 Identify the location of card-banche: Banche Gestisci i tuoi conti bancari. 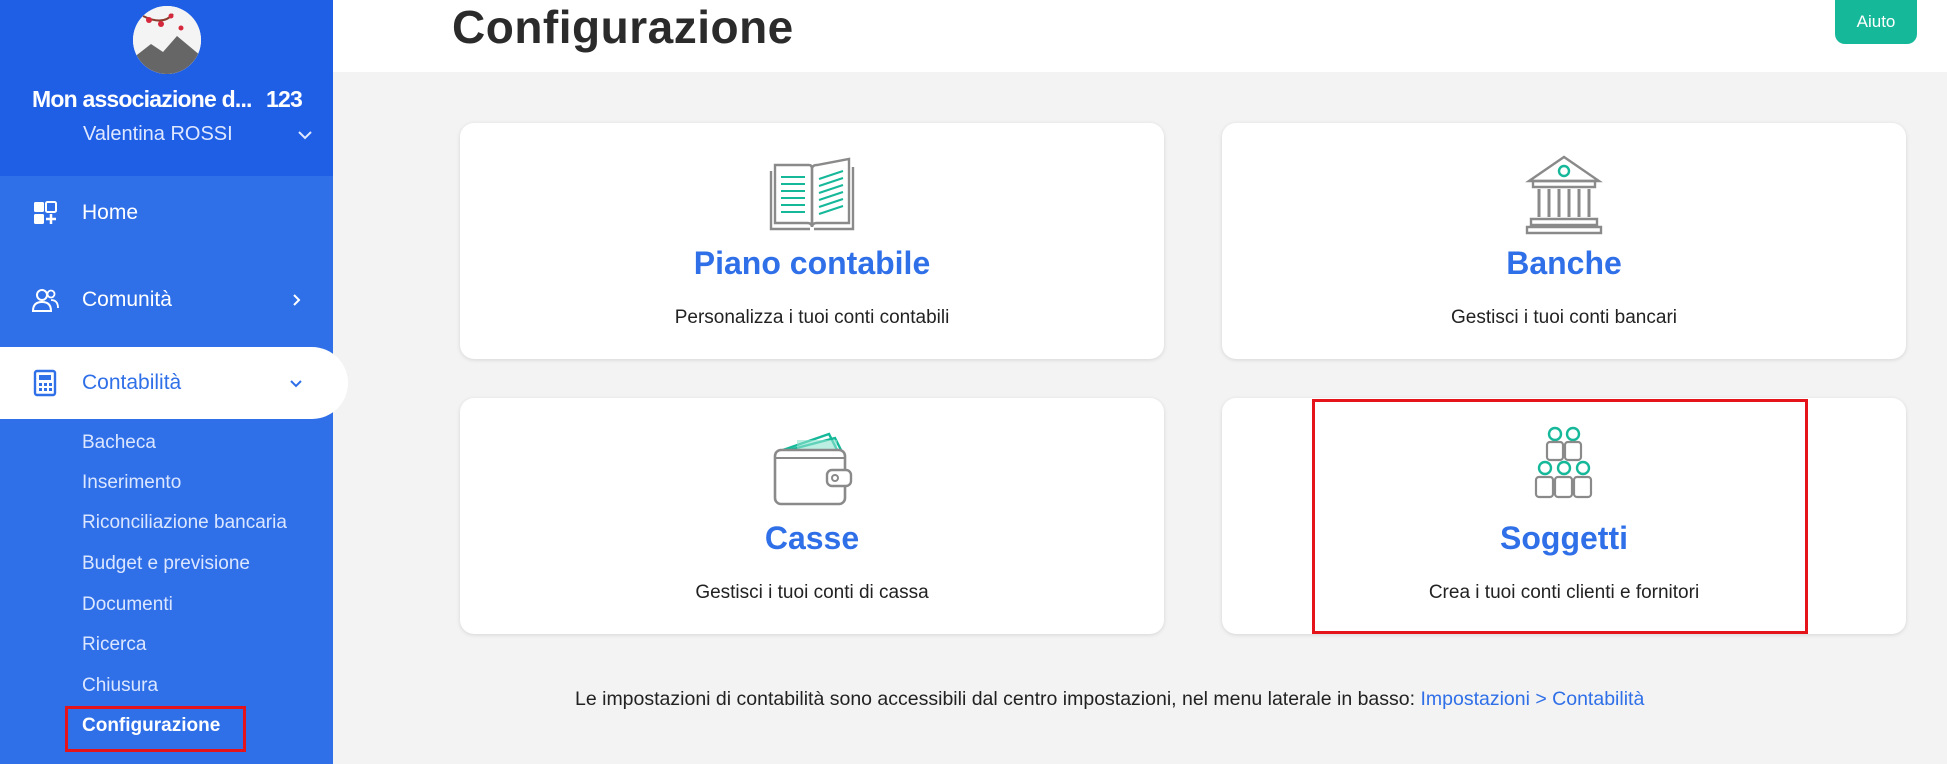
(1564, 241).